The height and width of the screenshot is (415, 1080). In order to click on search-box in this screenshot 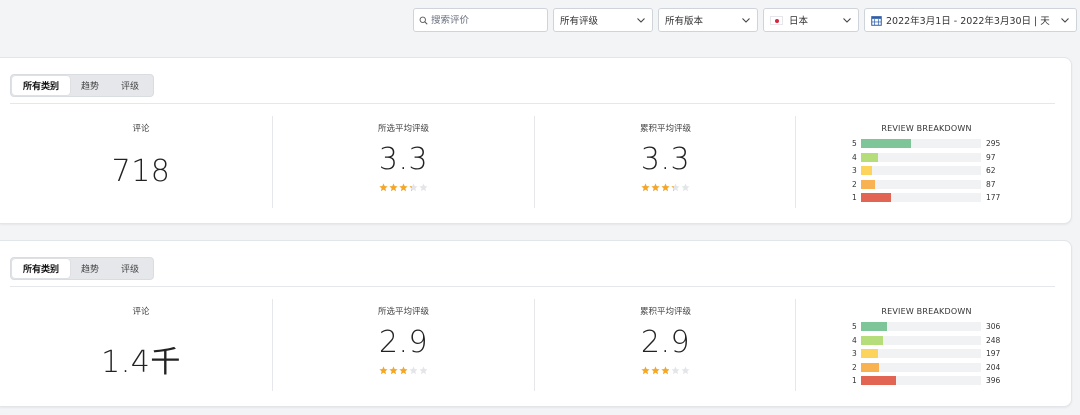, I will do `click(480, 20)`.